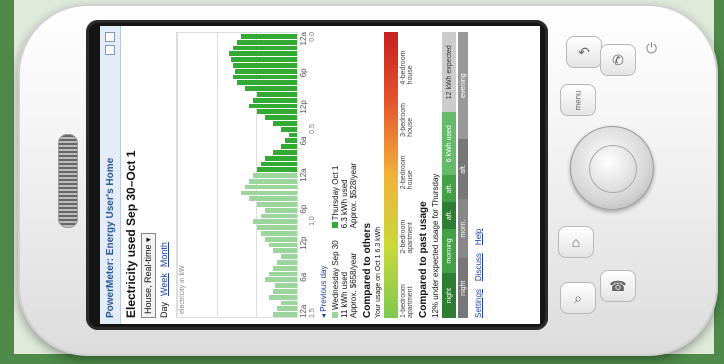 This screenshot has height=364, width=724. I want to click on past-seg2: aft., so click(463, 169).